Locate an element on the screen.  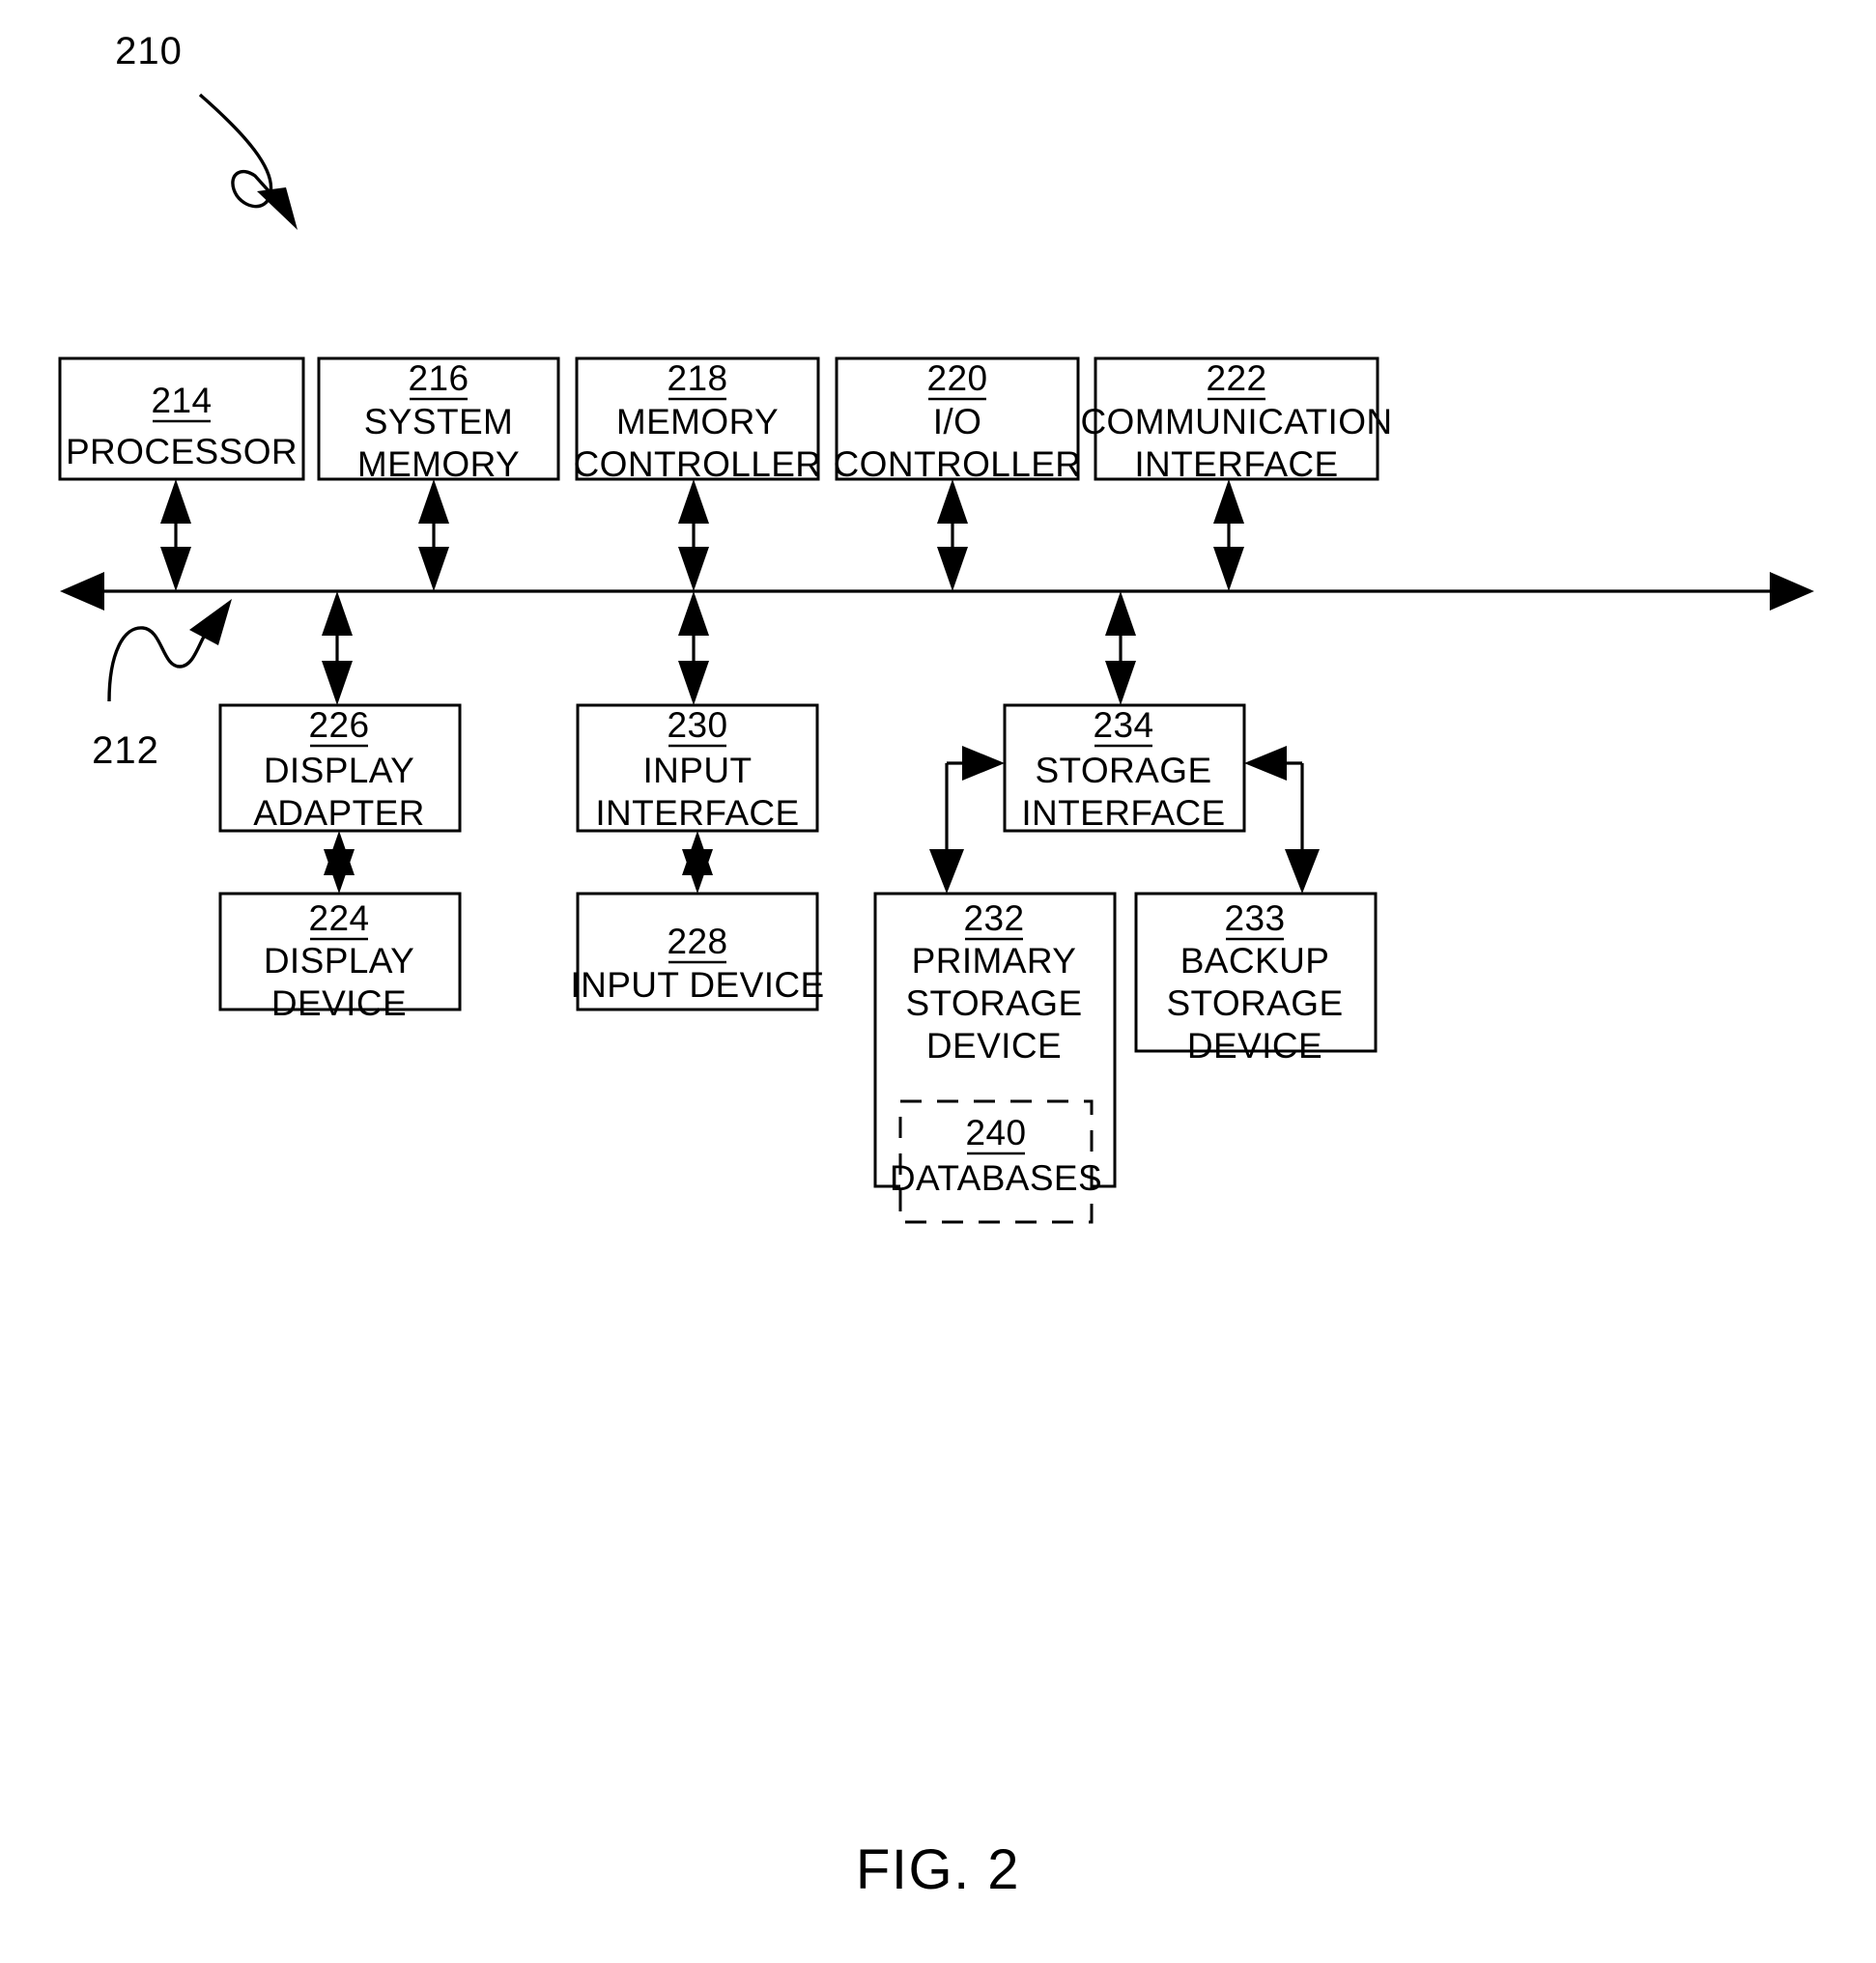
connector-processor-bus is located at coordinates (175, 535).